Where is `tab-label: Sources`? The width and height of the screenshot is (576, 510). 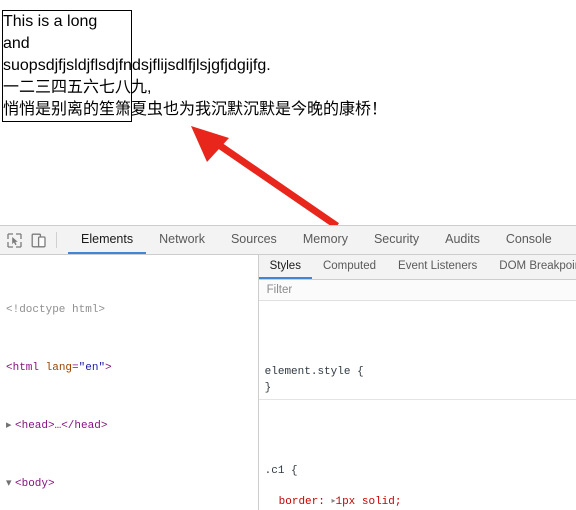 tab-label: Sources is located at coordinates (253, 239).